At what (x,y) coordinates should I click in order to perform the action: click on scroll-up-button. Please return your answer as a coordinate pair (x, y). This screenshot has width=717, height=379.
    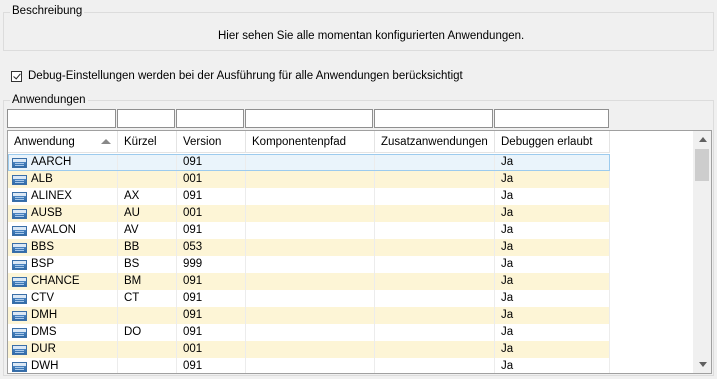
    Looking at the image, I should click on (702, 139).